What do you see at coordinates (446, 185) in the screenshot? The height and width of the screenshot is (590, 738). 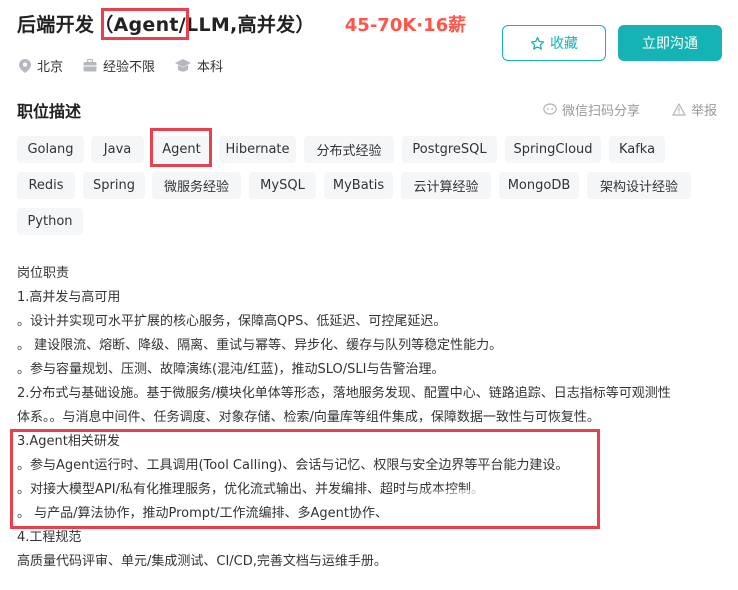 I see `skill-tag: 云计算经验` at bounding box center [446, 185].